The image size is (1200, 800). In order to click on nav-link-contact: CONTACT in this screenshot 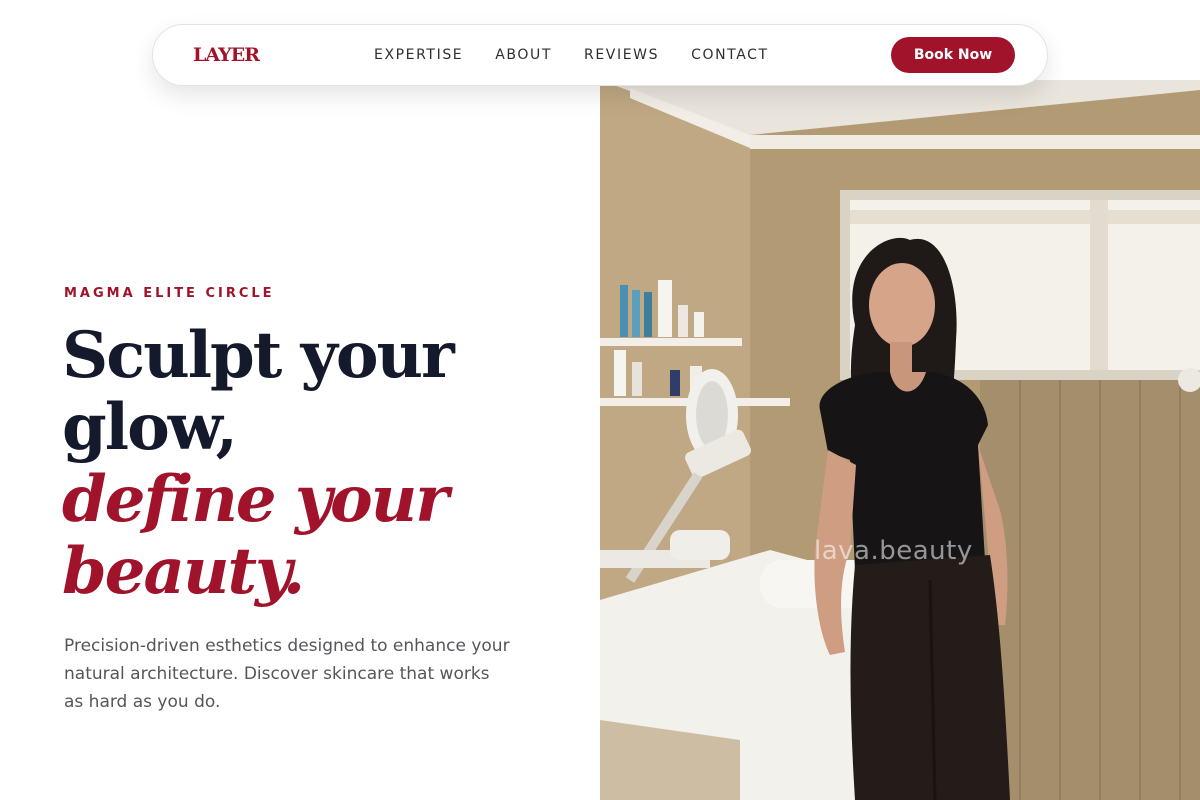, I will do `click(730, 55)`.